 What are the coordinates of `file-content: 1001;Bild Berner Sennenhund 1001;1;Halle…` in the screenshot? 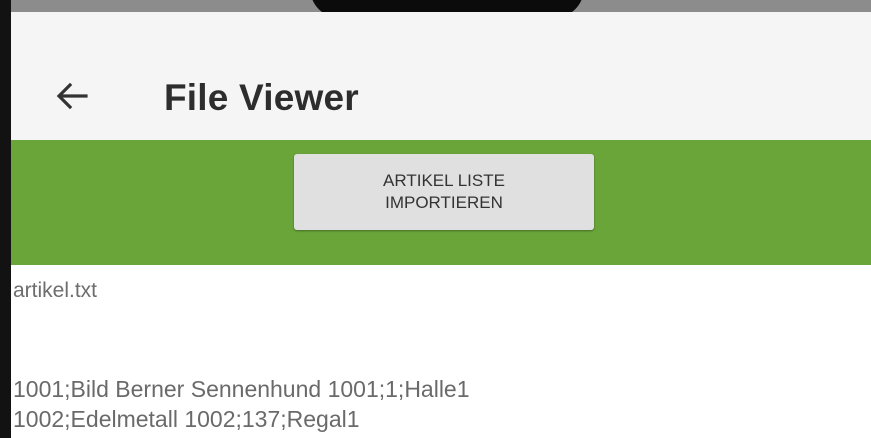 It's located at (241, 404).